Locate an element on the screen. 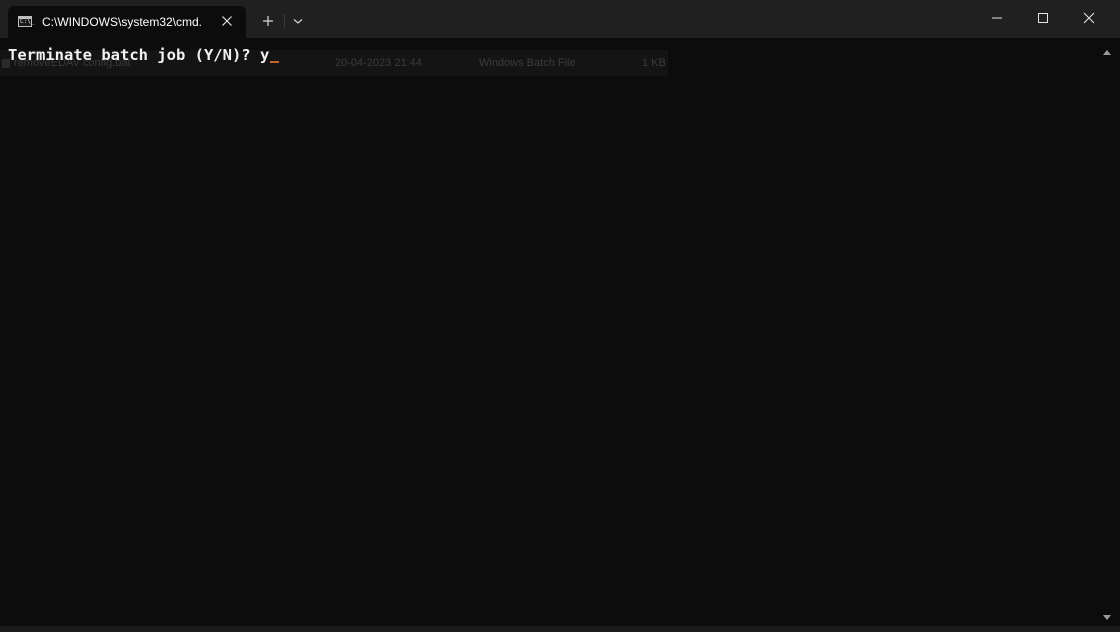  ghost-file-size: 1 KB is located at coordinates (654, 63).